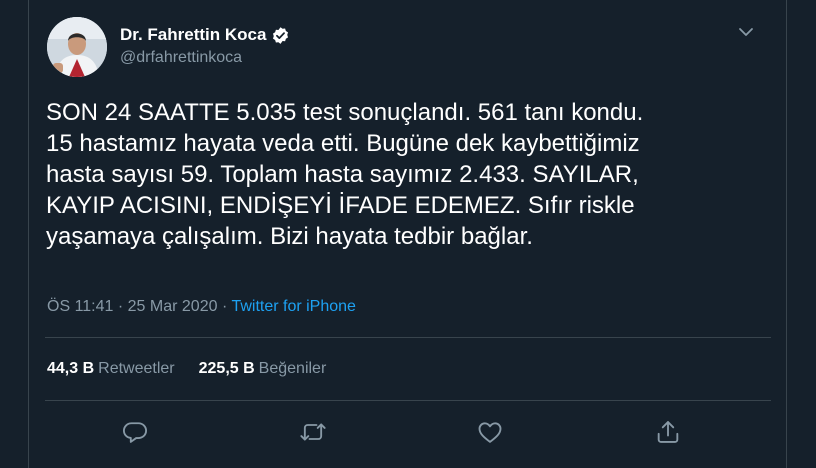  I want to click on retweets-stat: 44,3 B Retweetler, so click(111, 369).